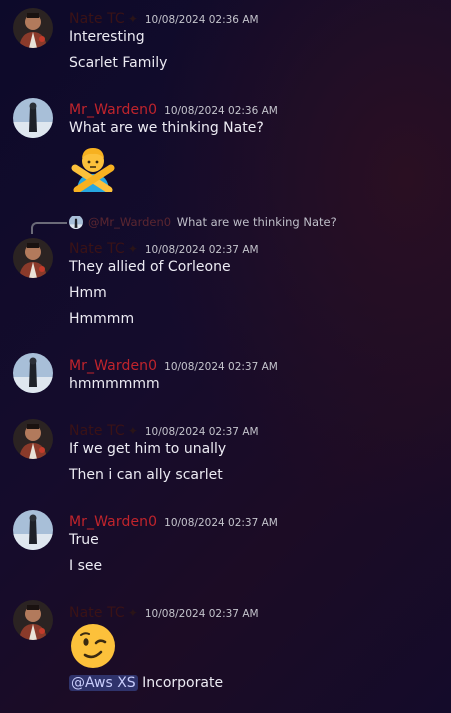  What do you see at coordinates (166, 128) in the screenshot?
I see `message-text: What are we thinking Nate?` at bounding box center [166, 128].